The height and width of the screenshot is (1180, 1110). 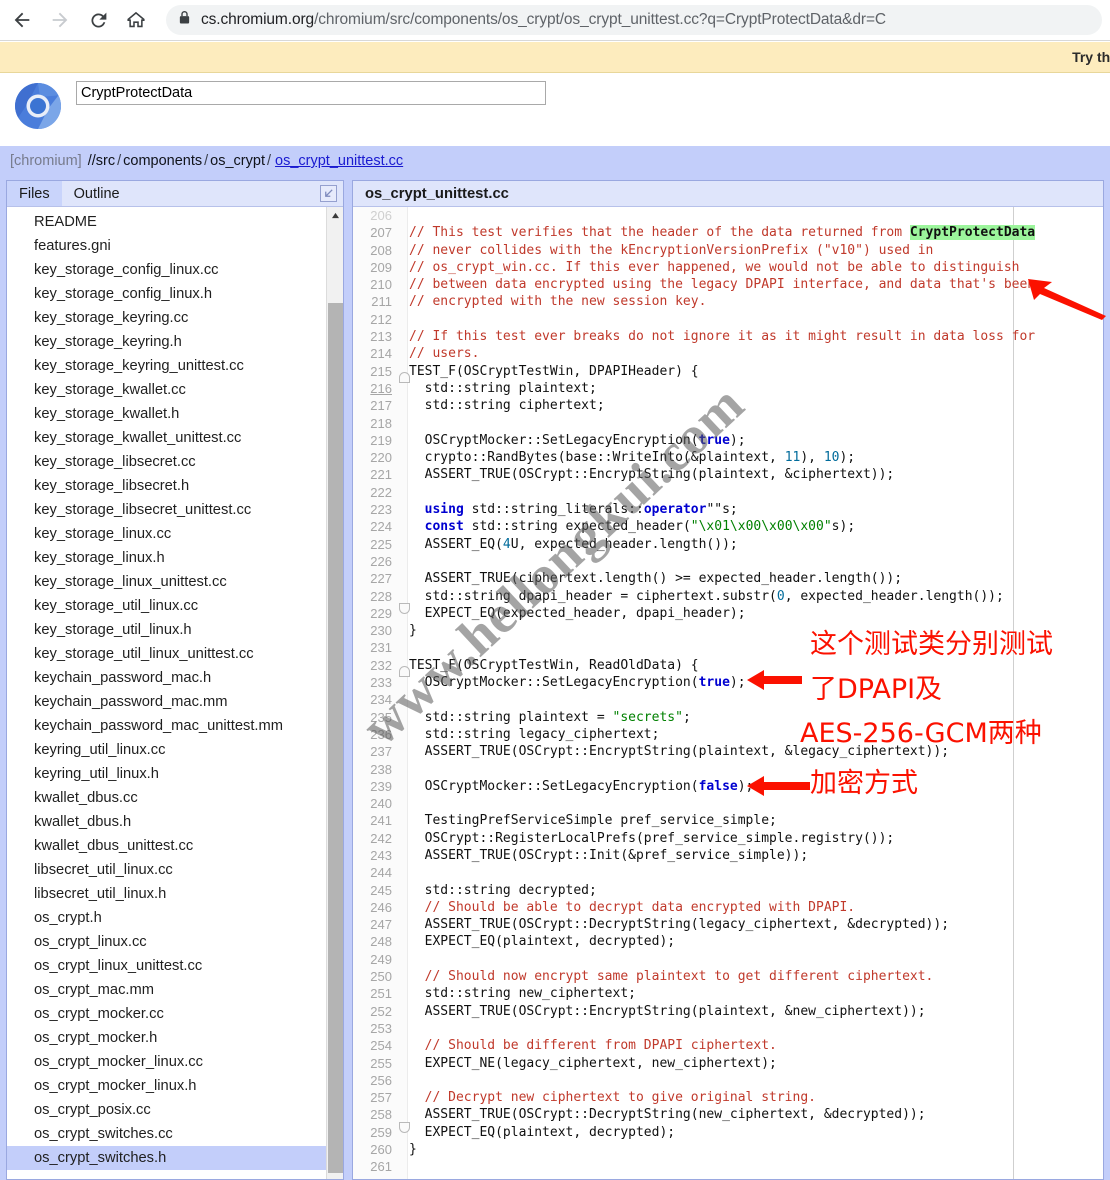 What do you see at coordinates (376, 457) in the screenshot?
I see `line-number: 220` at bounding box center [376, 457].